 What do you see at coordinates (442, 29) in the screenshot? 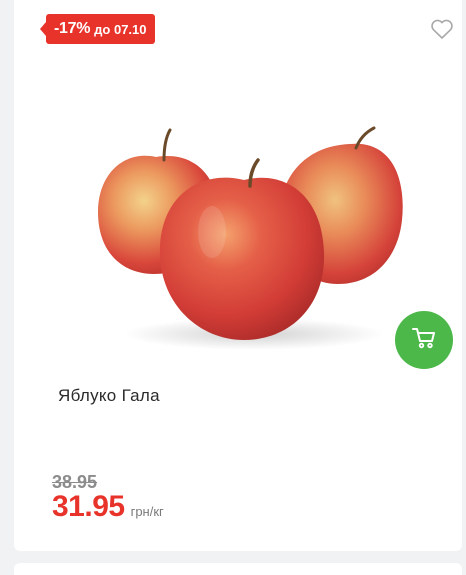
I see `heart-icon` at bounding box center [442, 29].